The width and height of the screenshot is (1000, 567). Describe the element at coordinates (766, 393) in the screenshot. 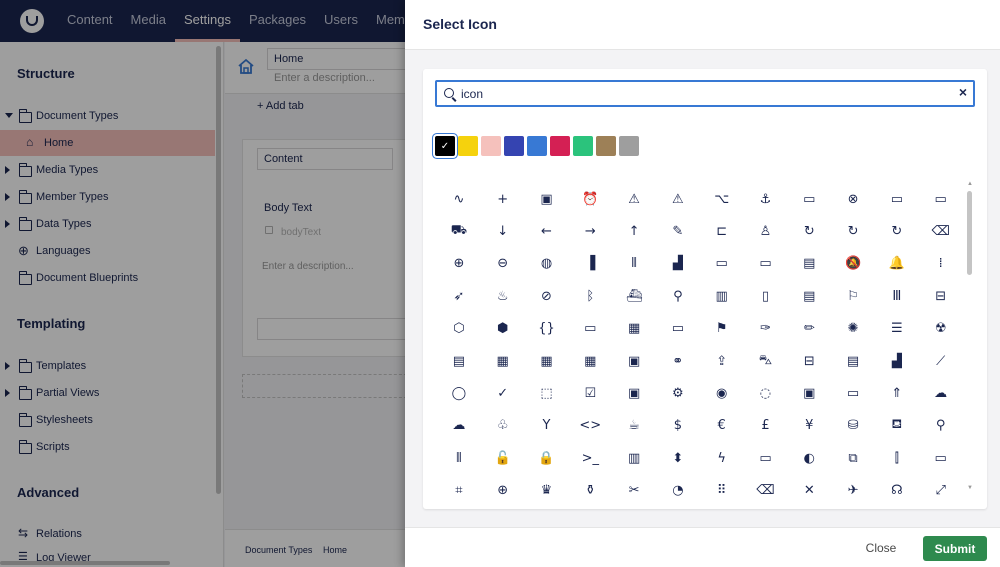

I see `circle-dotted-icon: ◌` at that location.